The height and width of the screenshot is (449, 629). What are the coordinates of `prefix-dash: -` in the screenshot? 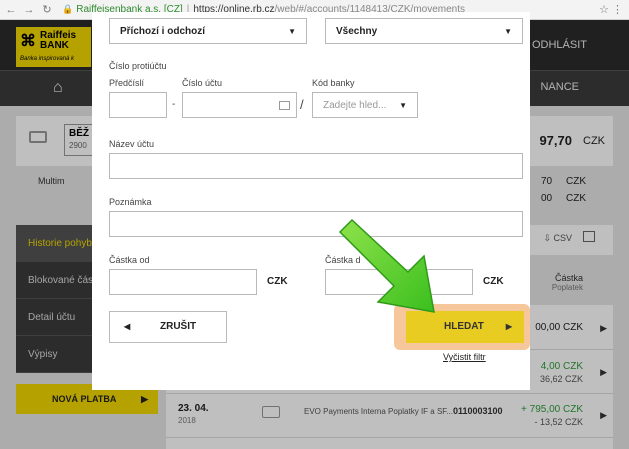 It's located at (174, 104).